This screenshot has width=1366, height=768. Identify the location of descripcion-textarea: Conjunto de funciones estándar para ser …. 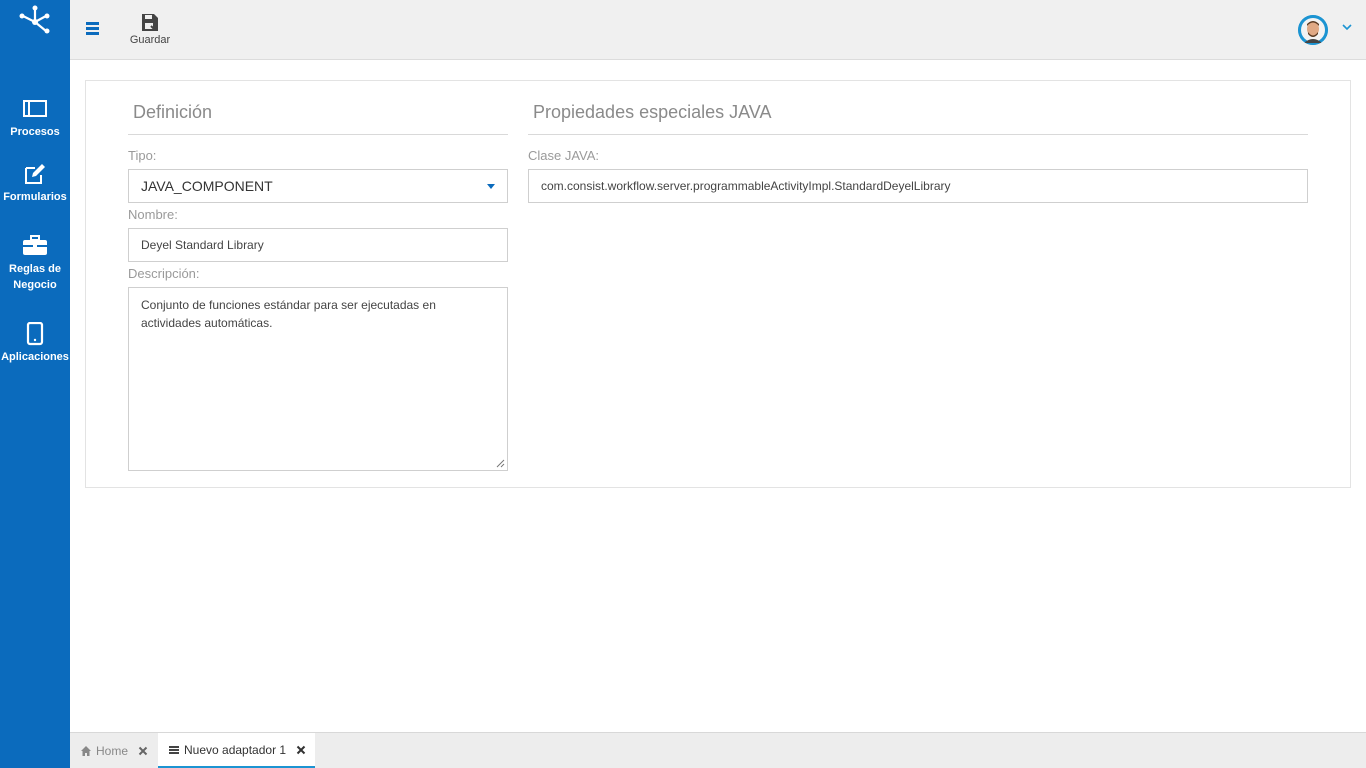
(318, 379).